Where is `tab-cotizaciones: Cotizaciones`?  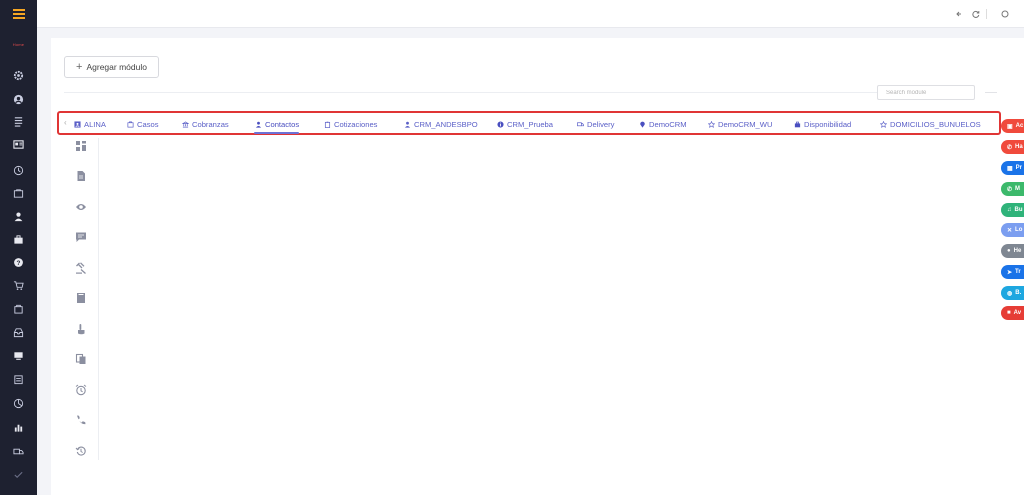 tab-cotizaciones: Cotizaciones is located at coordinates (350, 124).